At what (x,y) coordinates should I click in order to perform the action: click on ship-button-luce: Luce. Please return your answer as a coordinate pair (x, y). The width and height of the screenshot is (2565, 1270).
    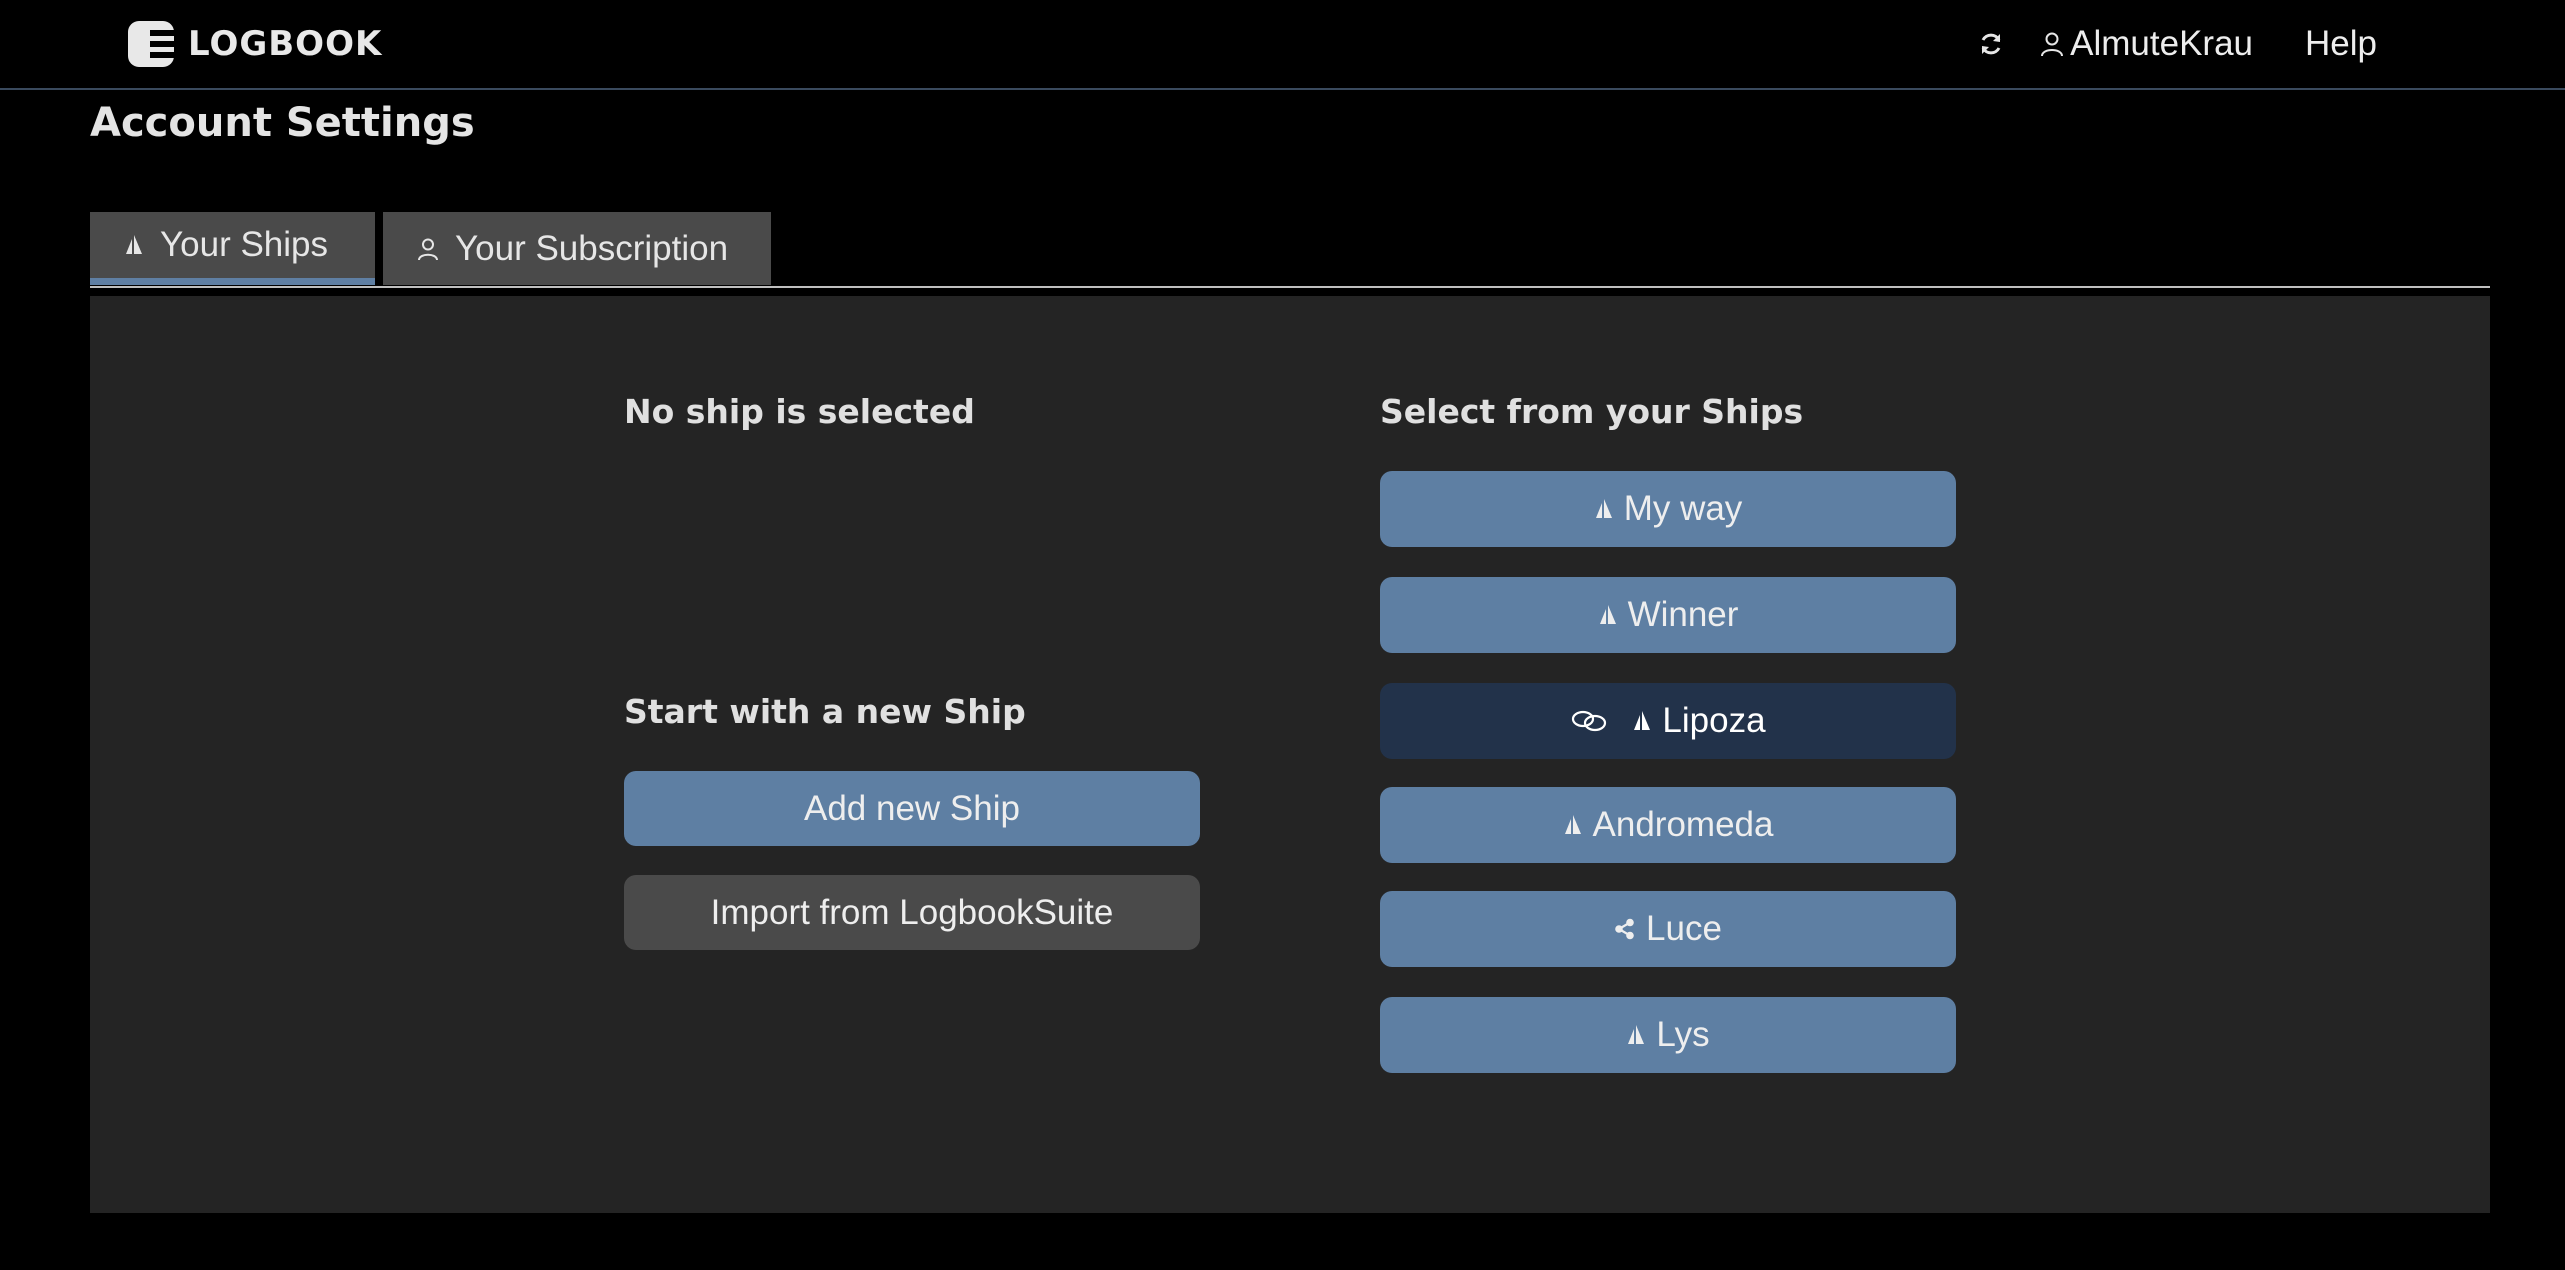
    Looking at the image, I should click on (1668, 929).